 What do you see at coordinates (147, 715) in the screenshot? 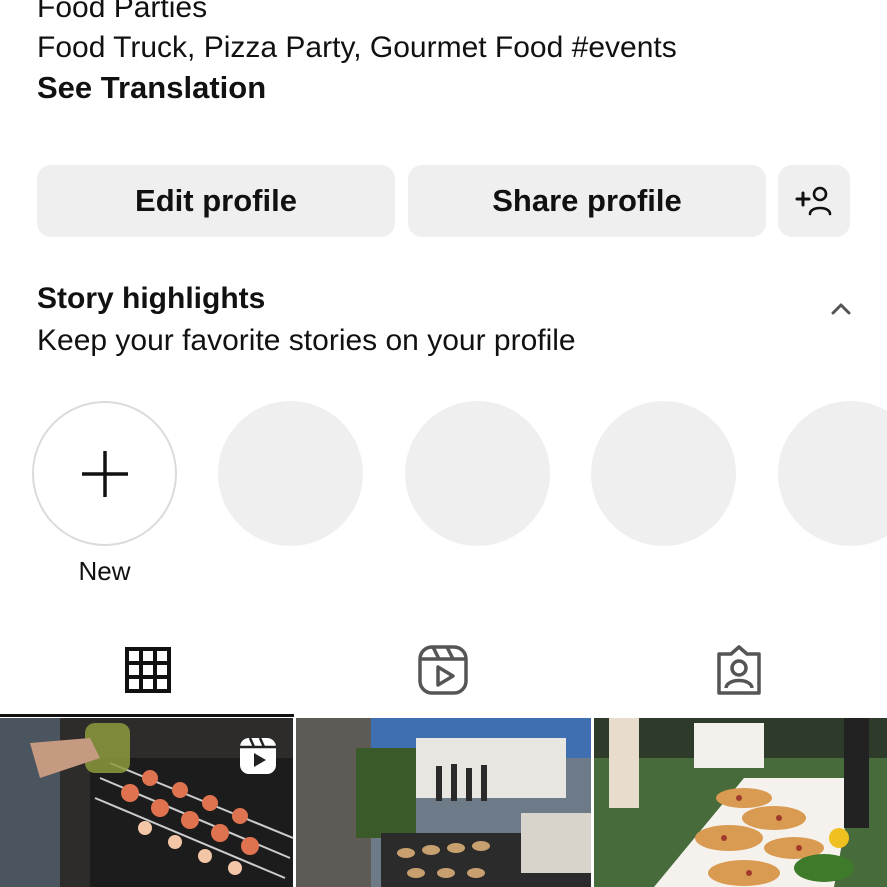
I see `selected-tab-indicator` at bounding box center [147, 715].